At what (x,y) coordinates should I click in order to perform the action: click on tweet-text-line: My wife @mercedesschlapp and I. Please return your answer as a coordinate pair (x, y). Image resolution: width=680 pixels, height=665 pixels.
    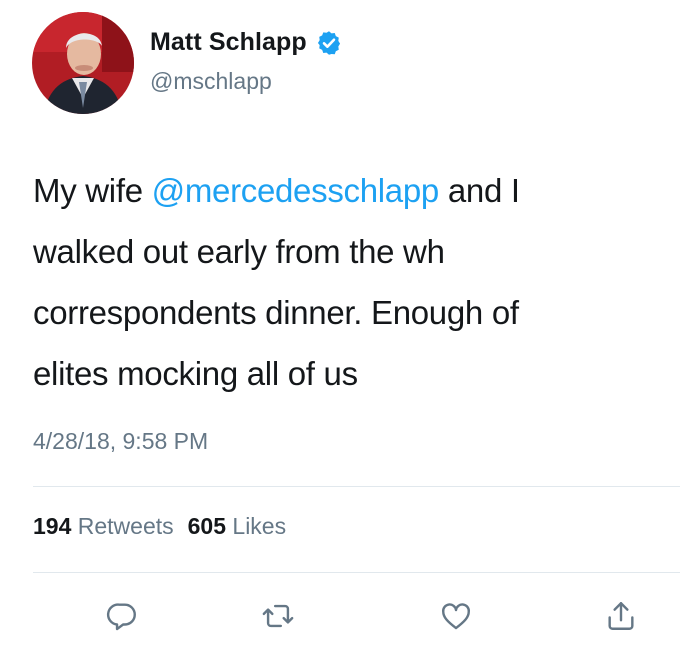
    Looking at the image, I should click on (343, 190).